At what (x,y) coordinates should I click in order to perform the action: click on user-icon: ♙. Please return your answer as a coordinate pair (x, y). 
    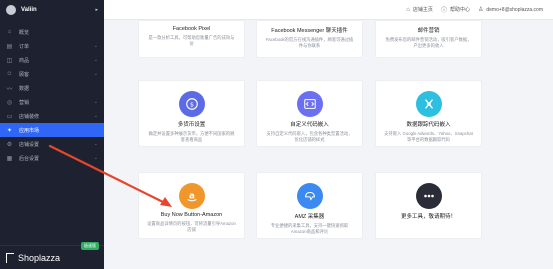
    Looking at the image, I should click on (480, 10).